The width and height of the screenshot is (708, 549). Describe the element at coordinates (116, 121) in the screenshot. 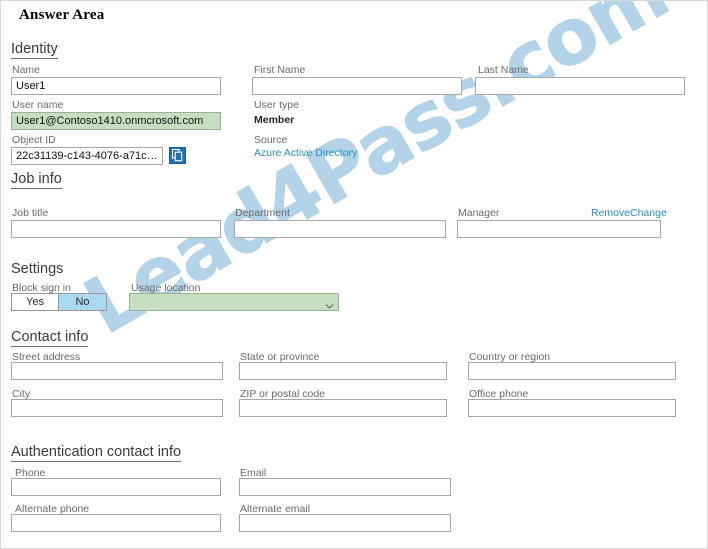

I see `input-user-name: User1@Contoso1410.onmcrosoft.com` at that location.